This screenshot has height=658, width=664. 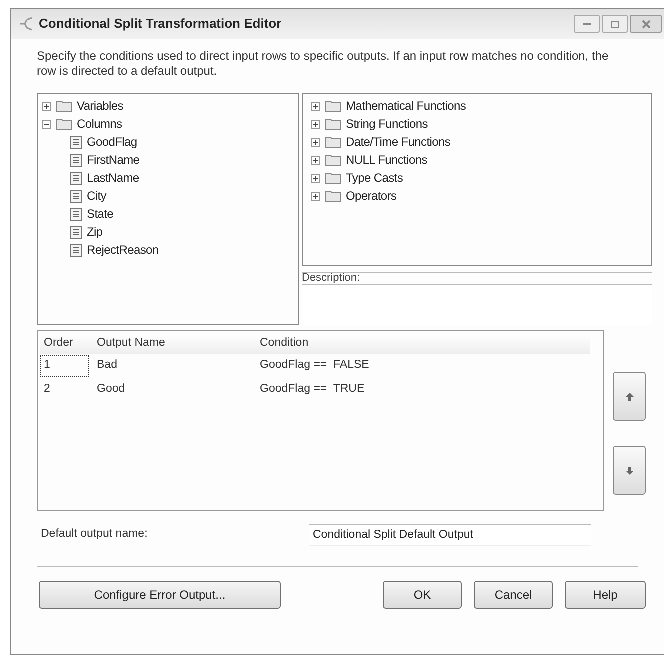 I want to click on tree-item: Date/Time Functions, so click(x=398, y=142).